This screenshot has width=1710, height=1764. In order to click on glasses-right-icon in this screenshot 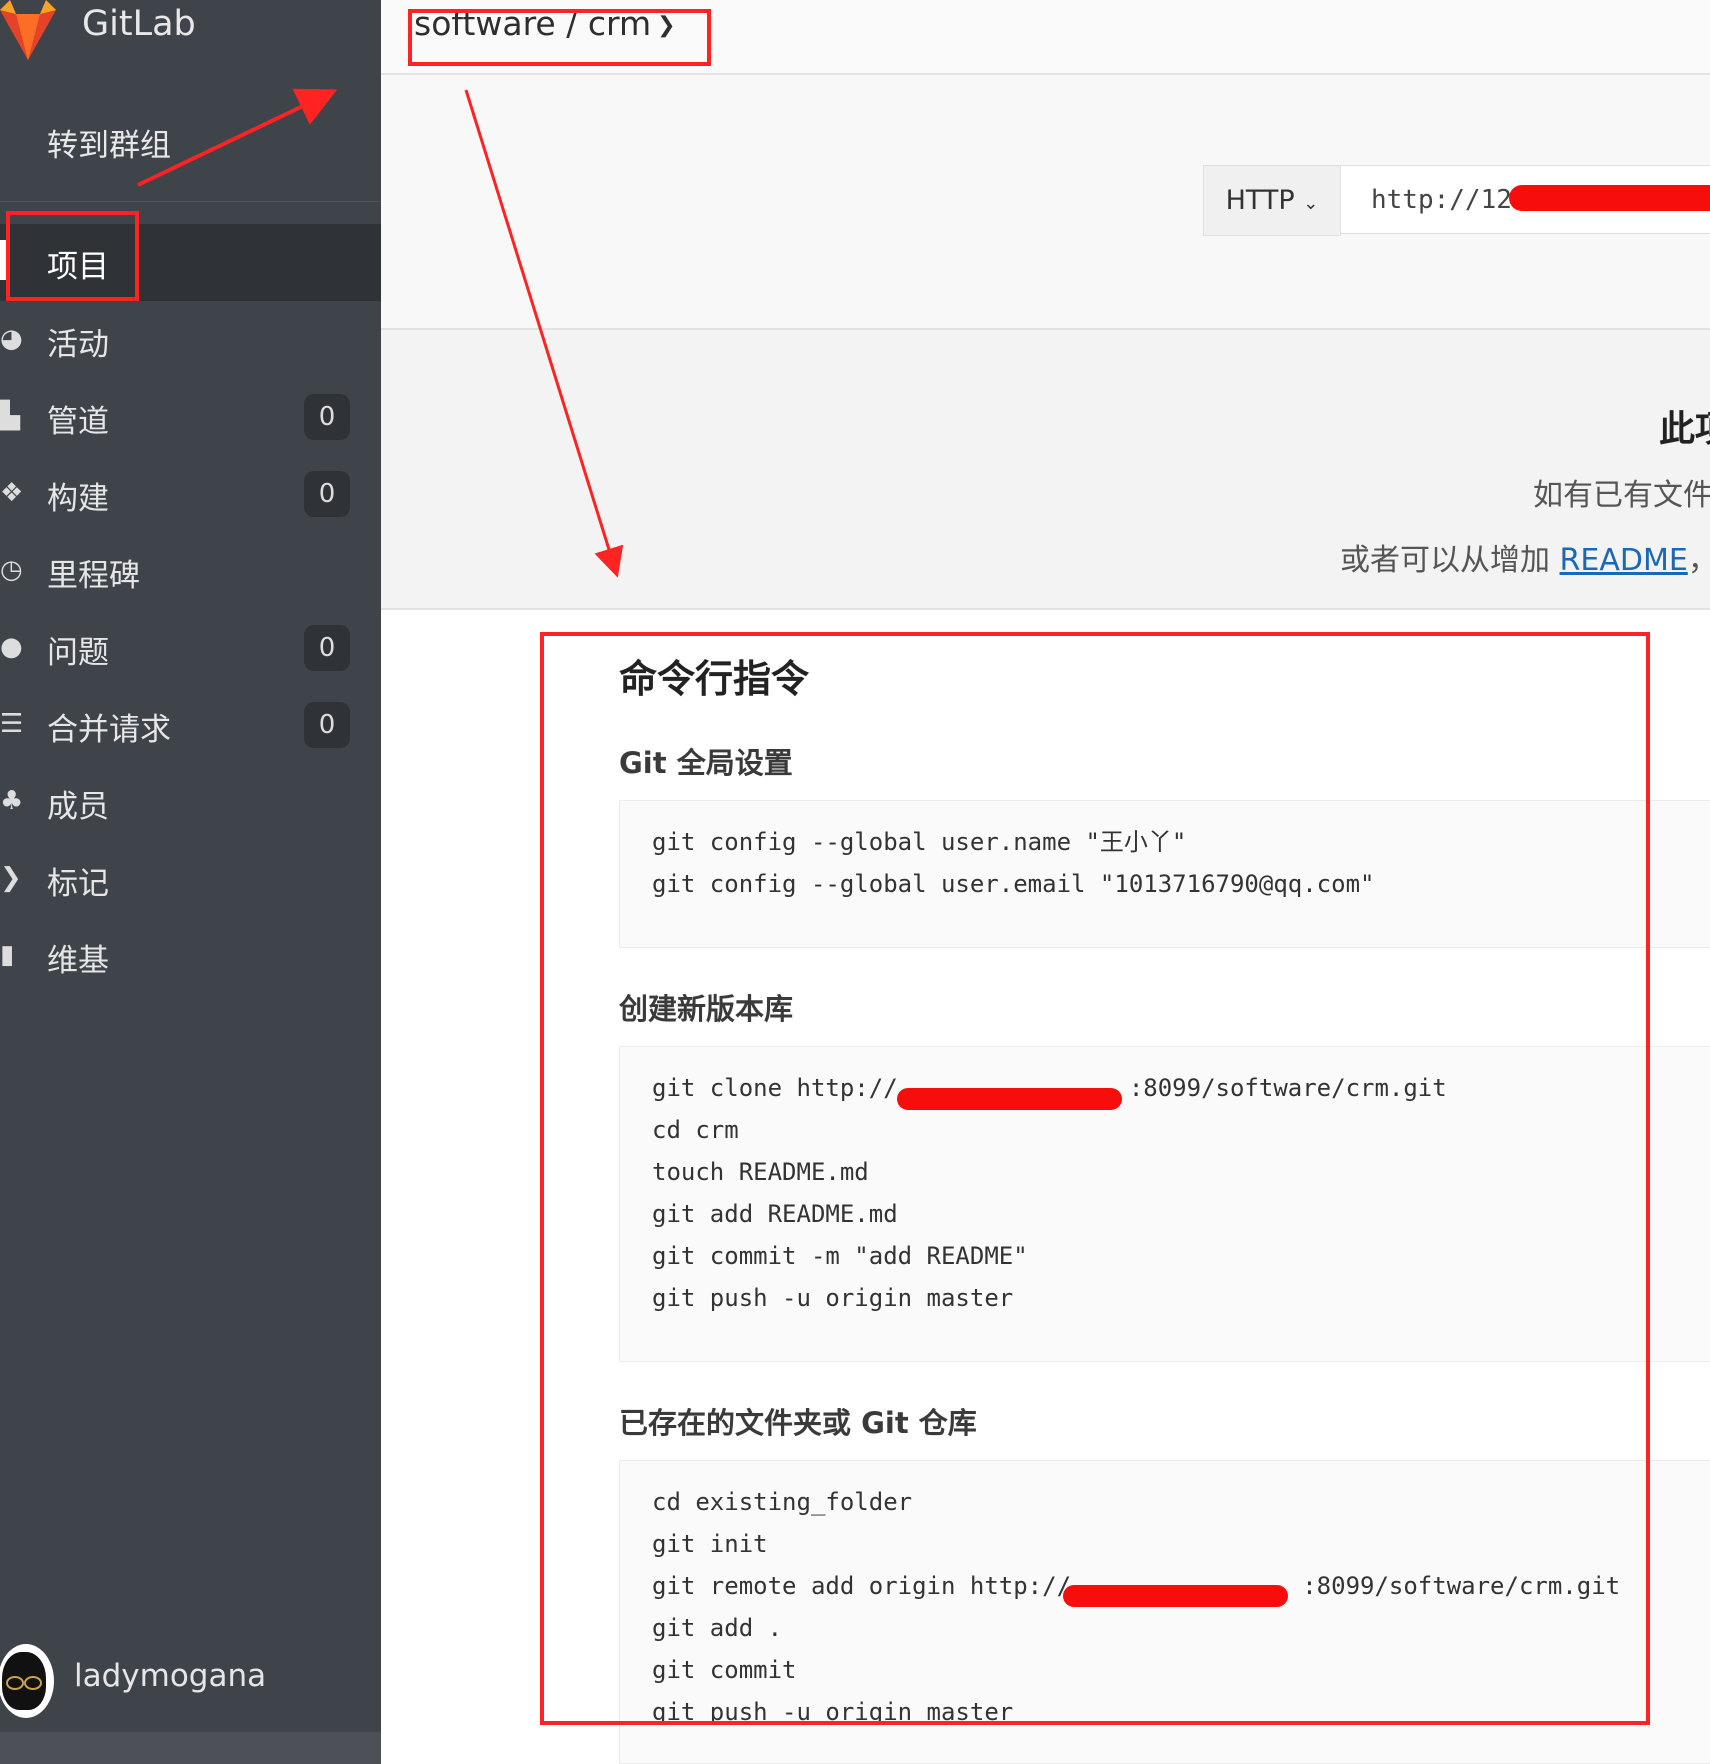, I will do `click(33, 1683)`.